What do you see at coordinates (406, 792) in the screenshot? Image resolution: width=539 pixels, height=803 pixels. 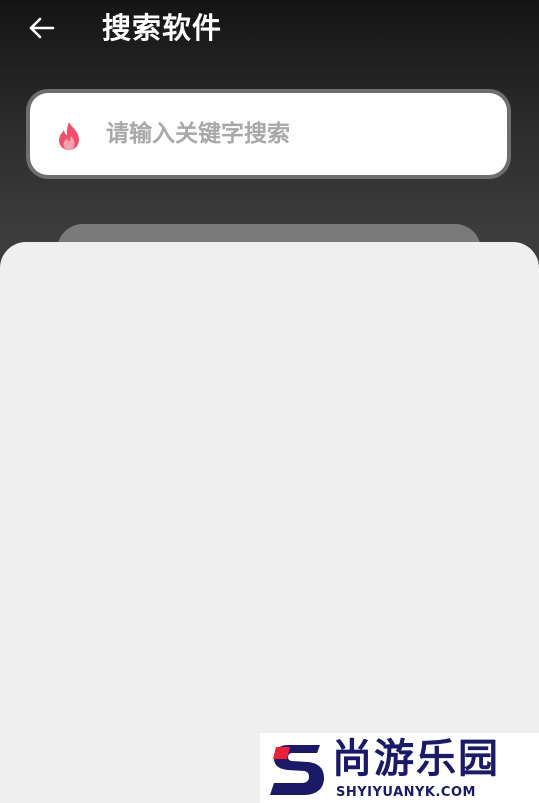 I see `watermark-url: SHYIYUANYK.COM` at bounding box center [406, 792].